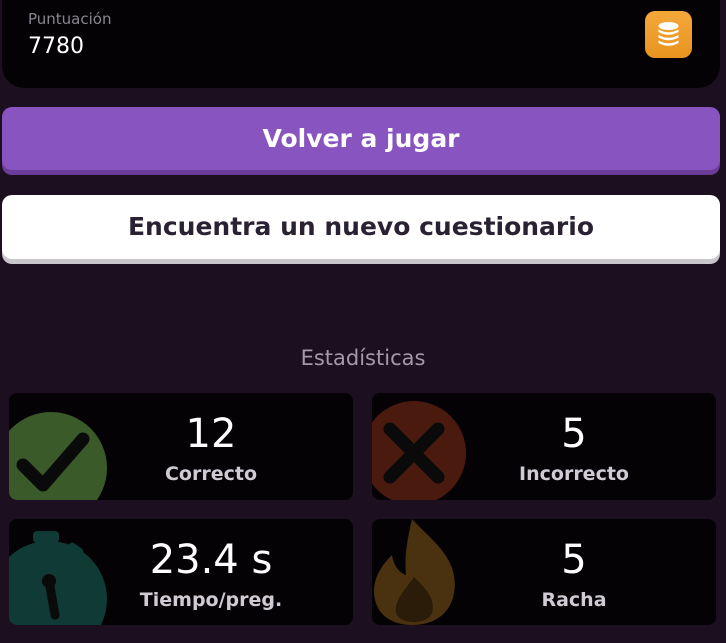 The height and width of the screenshot is (643, 726). Describe the element at coordinates (668, 34) in the screenshot. I see `coins-icon` at that location.